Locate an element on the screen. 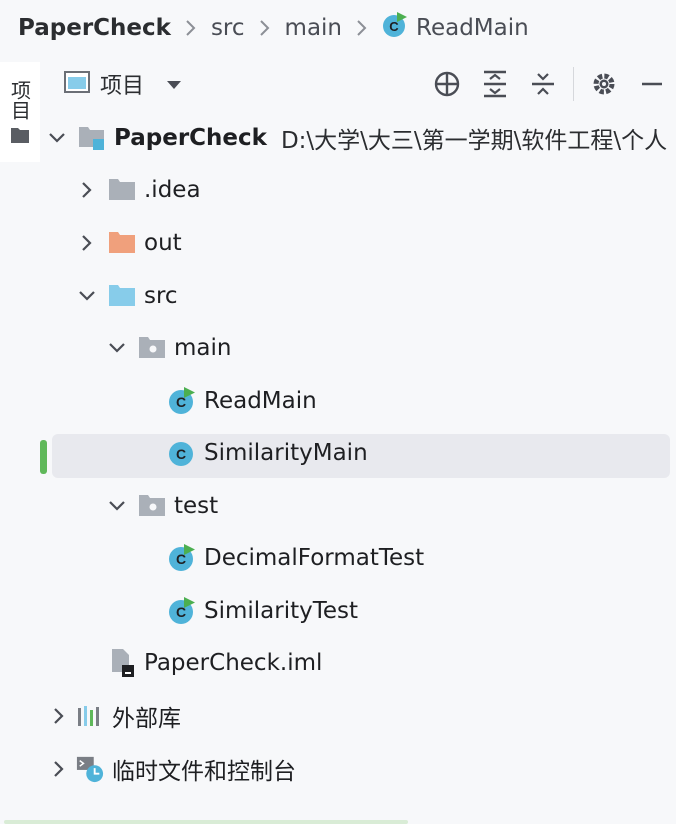  tree-node-decimalformattest: C DecimalFormatTest is located at coordinates (422, 558).